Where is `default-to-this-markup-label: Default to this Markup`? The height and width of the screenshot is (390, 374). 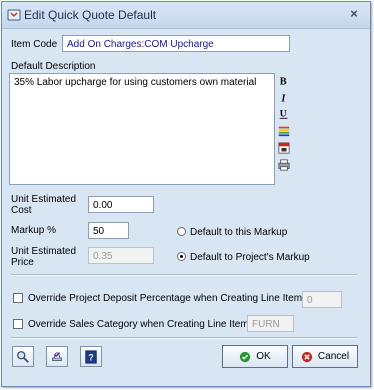
default-to-this-markup-label: Default to this Markup is located at coordinates (238, 232).